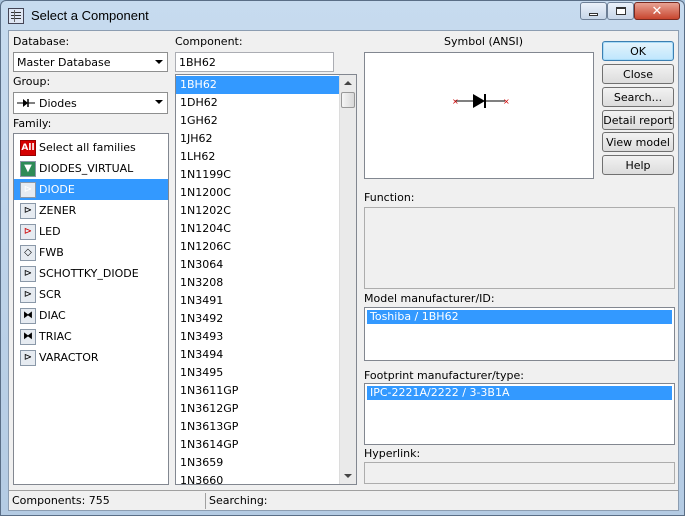 This screenshot has height=516, width=685. What do you see at coordinates (638, 142) in the screenshot?
I see `view-model-button: View model` at bounding box center [638, 142].